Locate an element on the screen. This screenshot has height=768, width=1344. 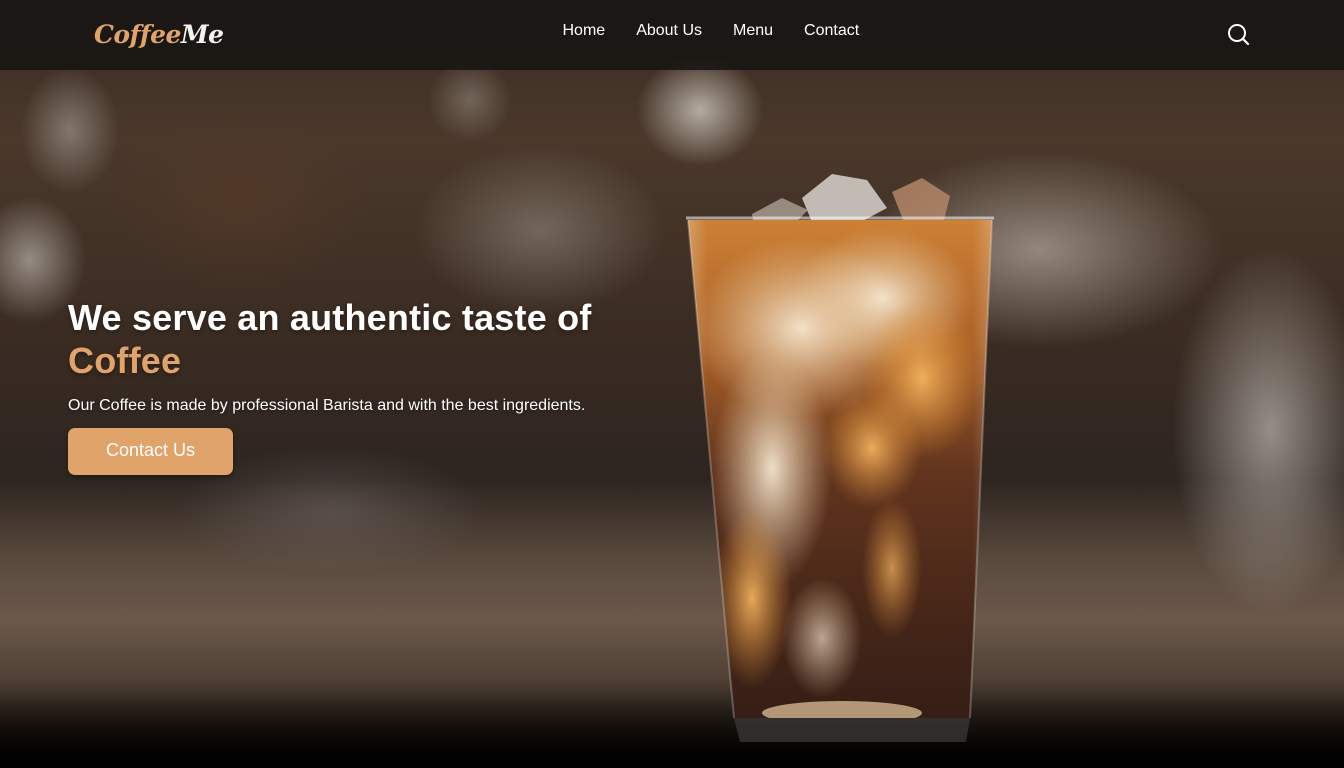
nav-link-about-us: About Us is located at coordinates (669, 31).